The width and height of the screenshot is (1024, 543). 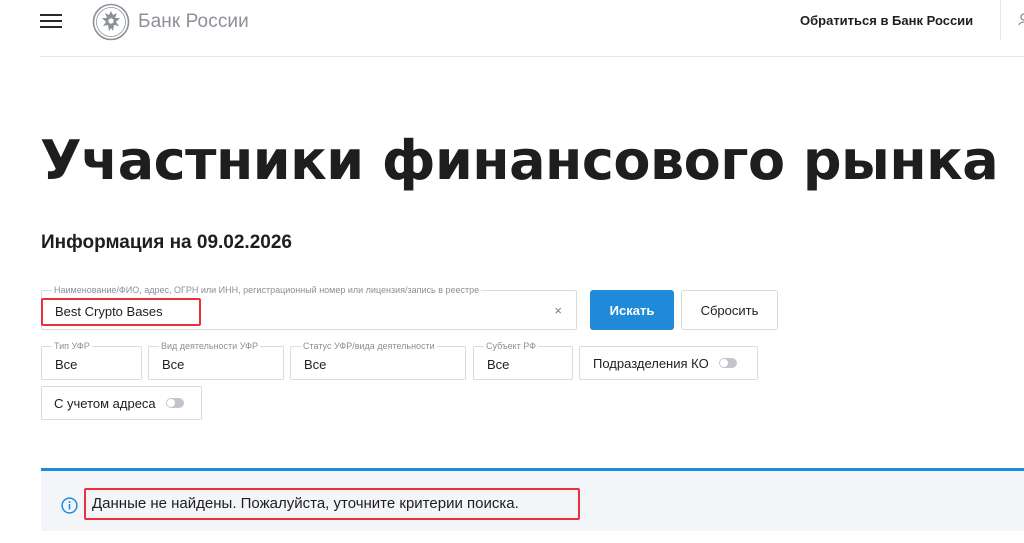 I want to click on address-toggle-label: С учетом адреса, so click(x=105, y=403).